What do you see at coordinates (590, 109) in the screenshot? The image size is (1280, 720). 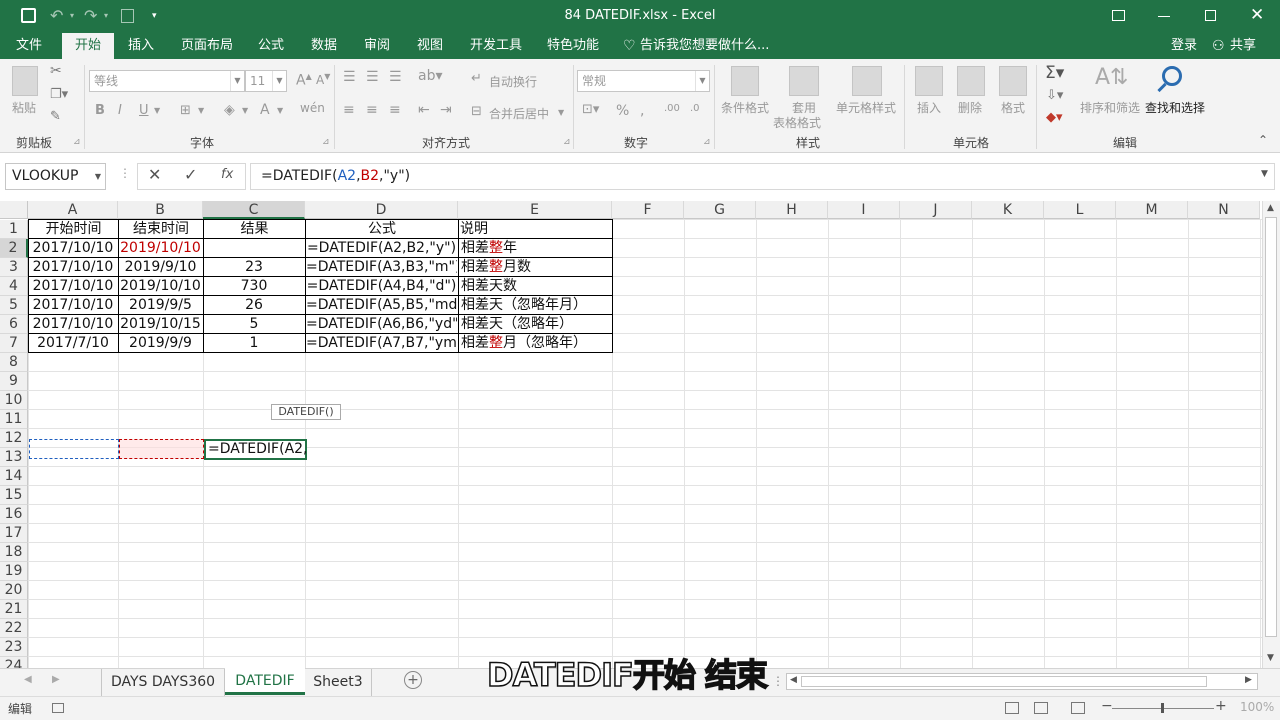 I see `accounting-format-icon: ⊡▾` at bounding box center [590, 109].